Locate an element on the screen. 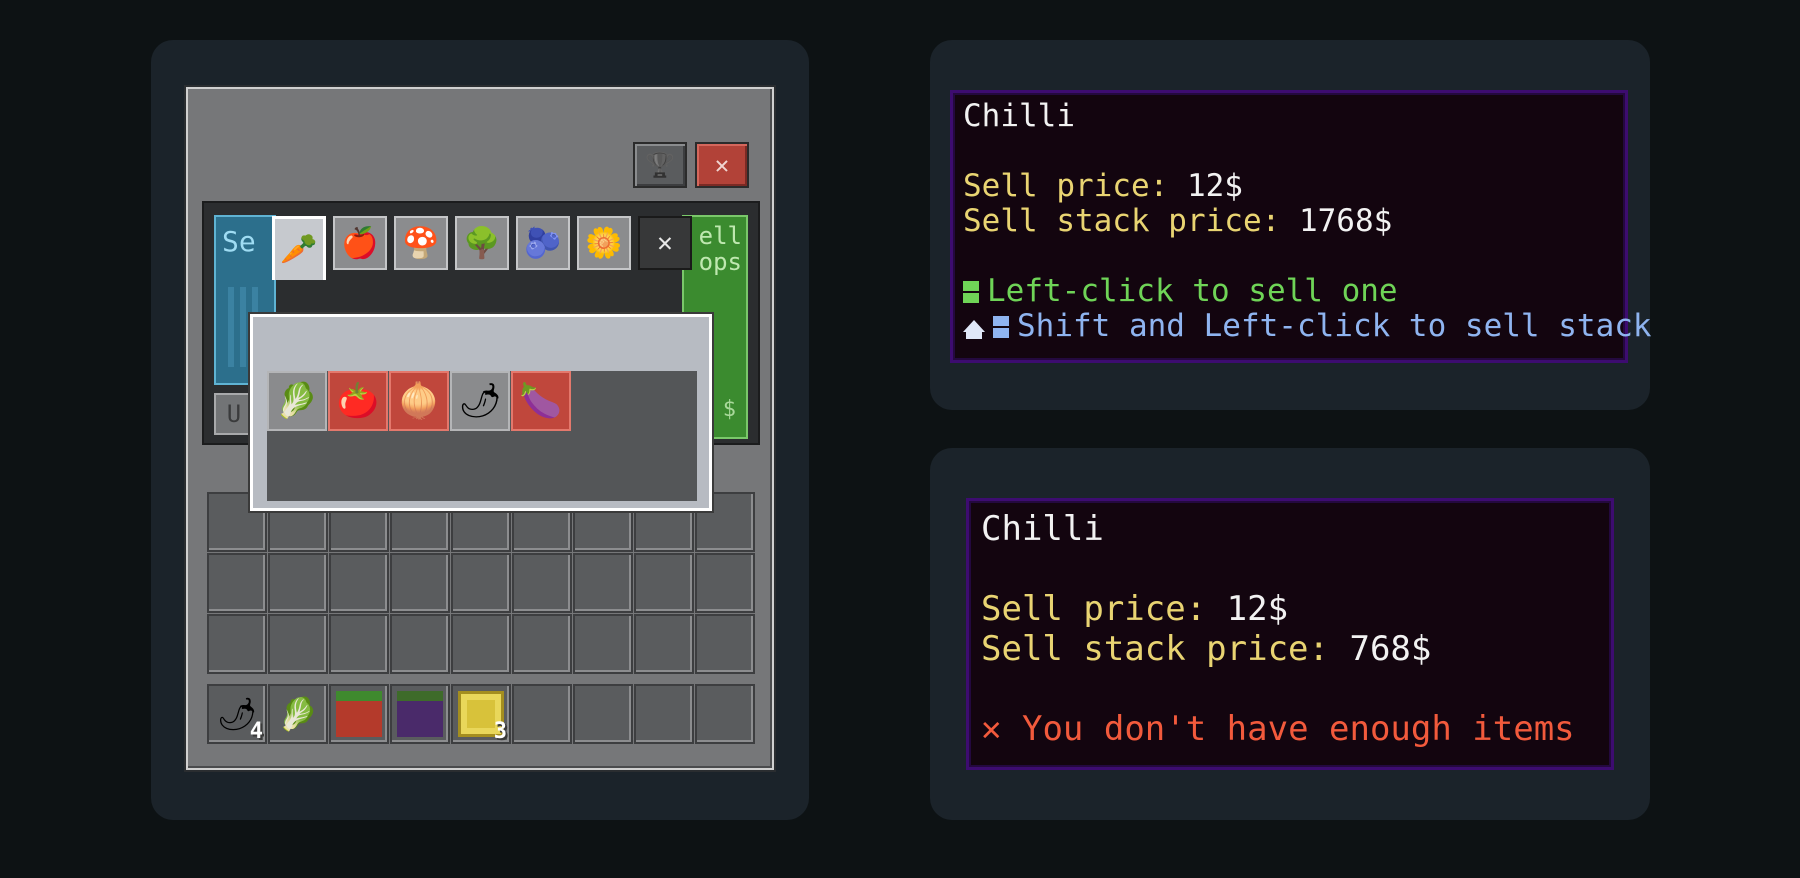  trophy-icon: 🏆 is located at coordinates (660, 165).